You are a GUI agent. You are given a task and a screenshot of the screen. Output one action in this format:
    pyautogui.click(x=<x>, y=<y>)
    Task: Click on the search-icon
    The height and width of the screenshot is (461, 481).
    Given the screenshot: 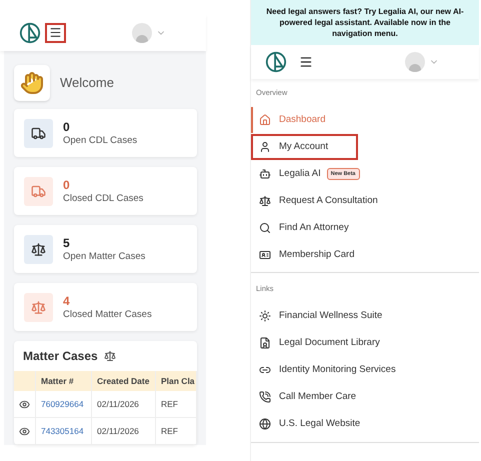 What is the action you would take?
    pyautogui.click(x=265, y=228)
    